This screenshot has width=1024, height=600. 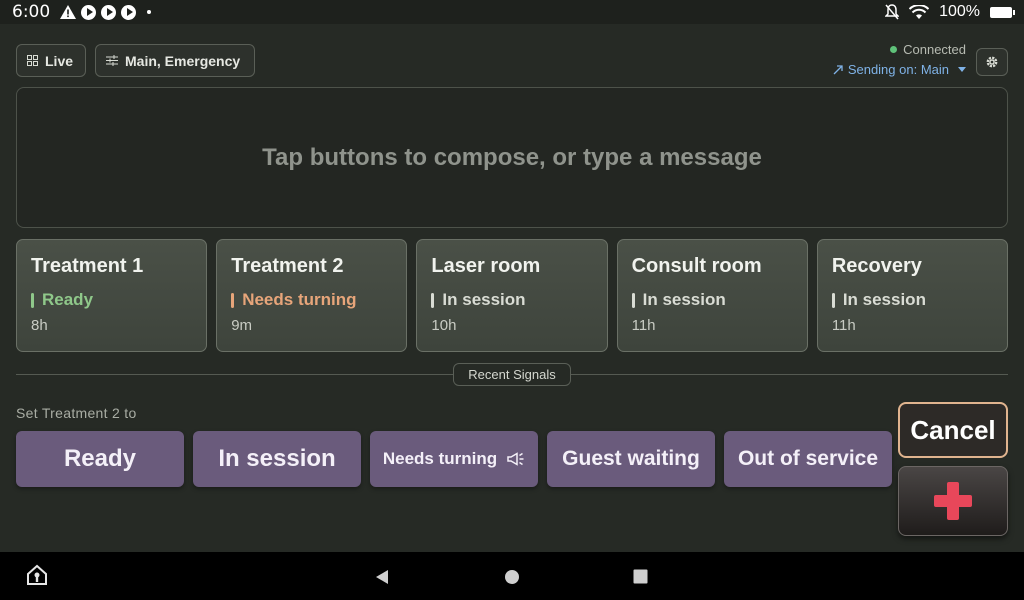 What do you see at coordinates (68, 12) in the screenshot?
I see `alert-icon` at bounding box center [68, 12].